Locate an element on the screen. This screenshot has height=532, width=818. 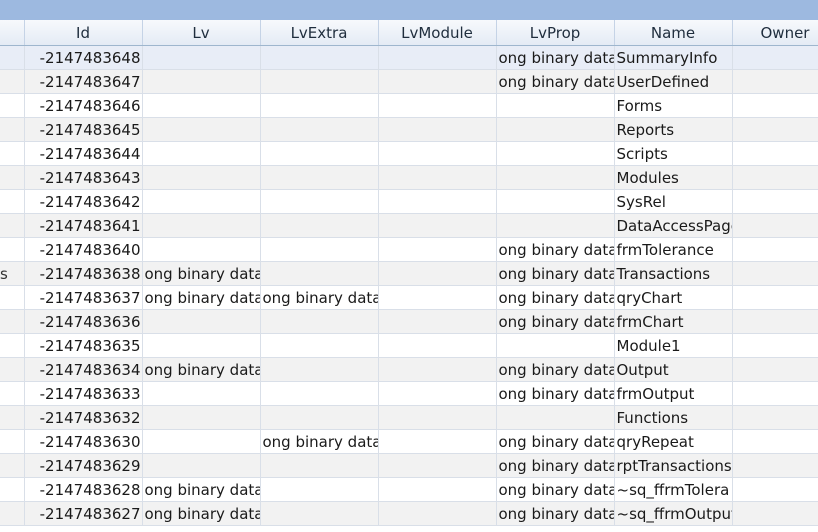
cell-name: DataAccessPage is located at coordinates (673, 225).